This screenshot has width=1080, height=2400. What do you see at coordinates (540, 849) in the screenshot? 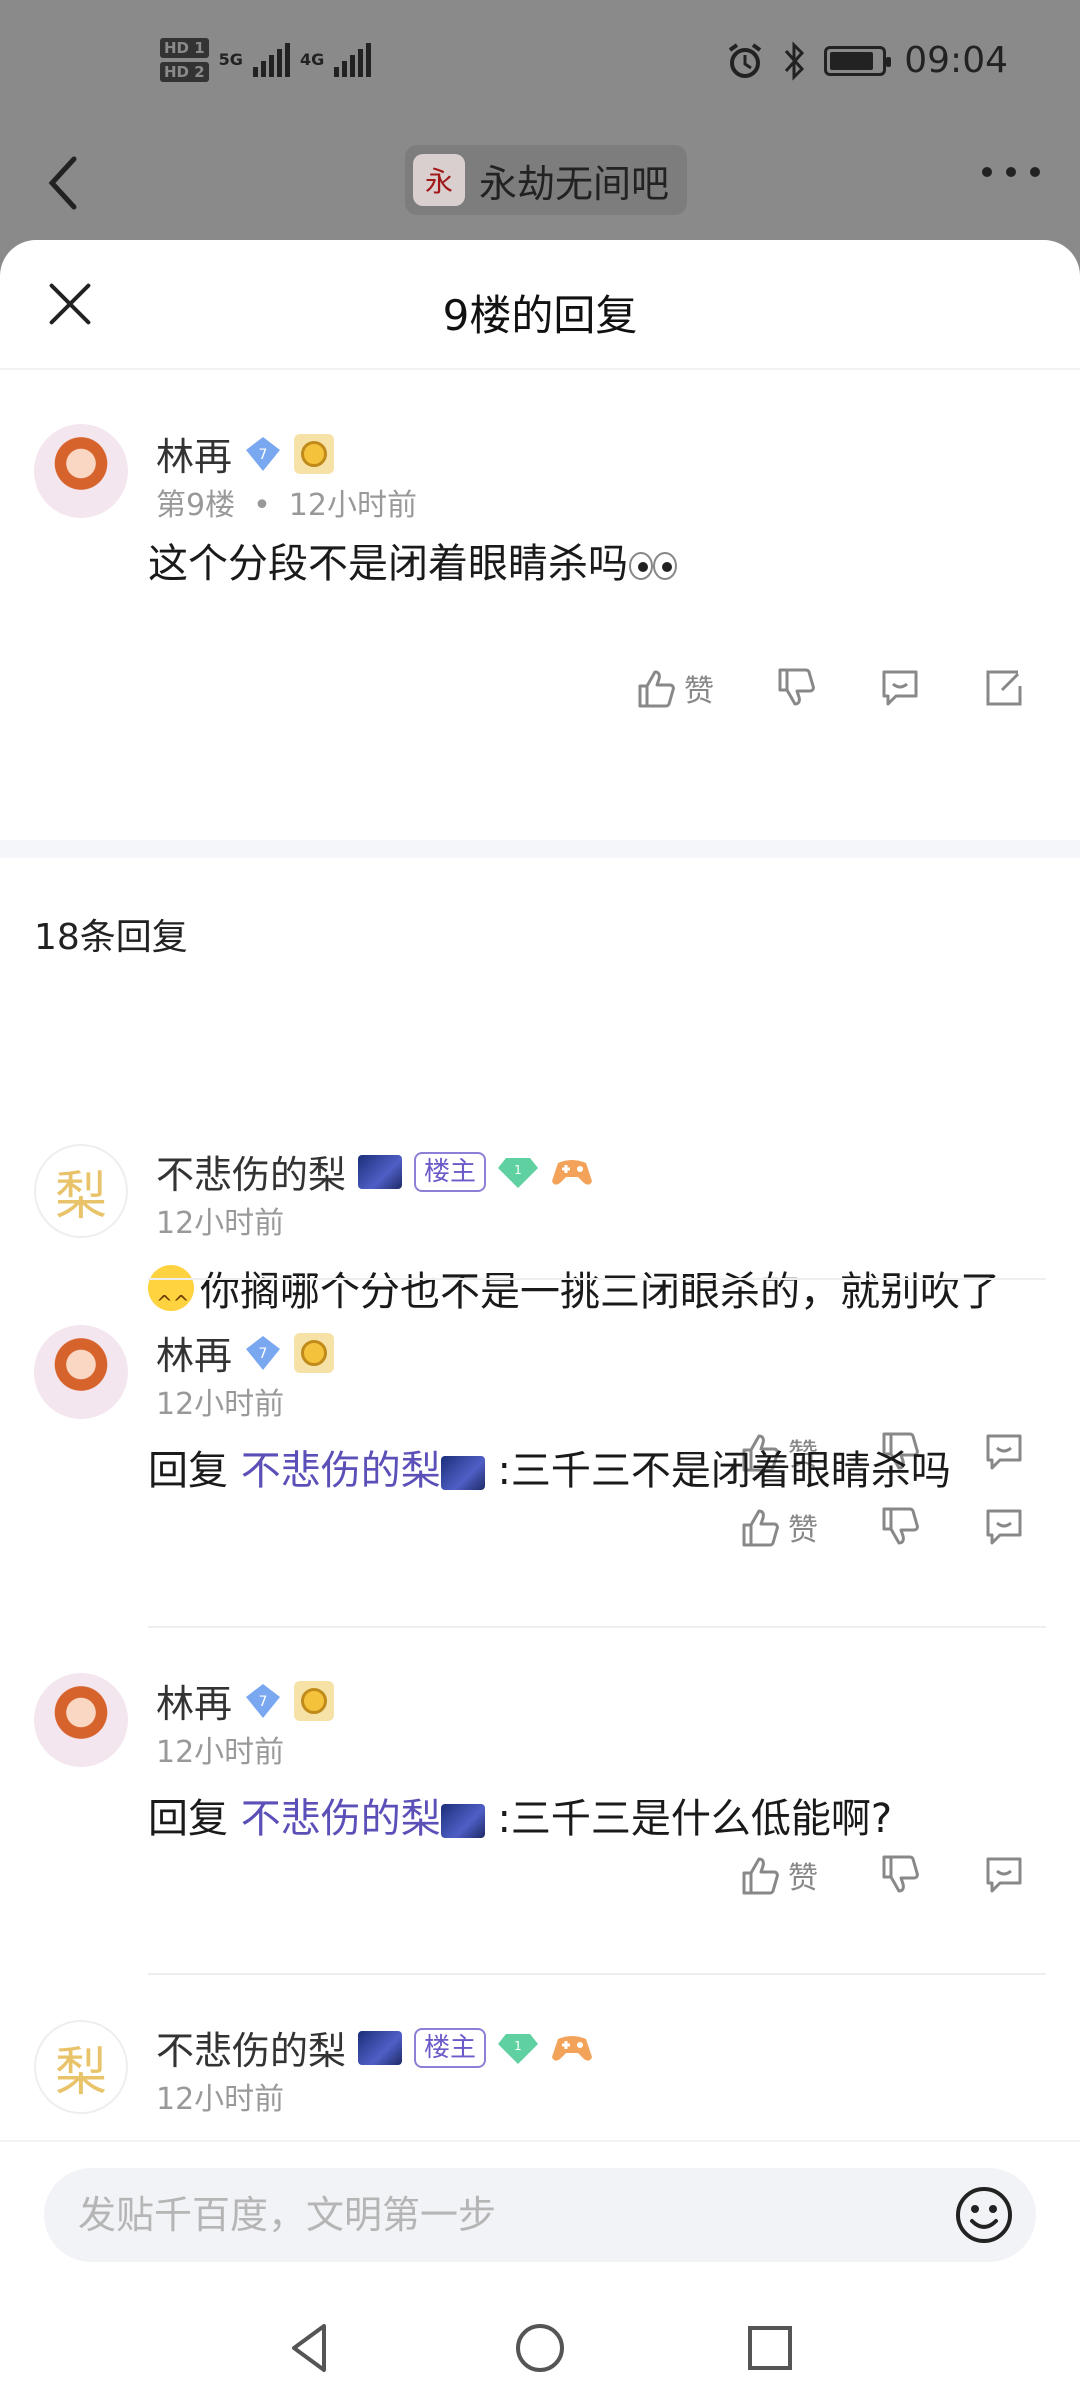
I see `section-divider` at bounding box center [540, 849].